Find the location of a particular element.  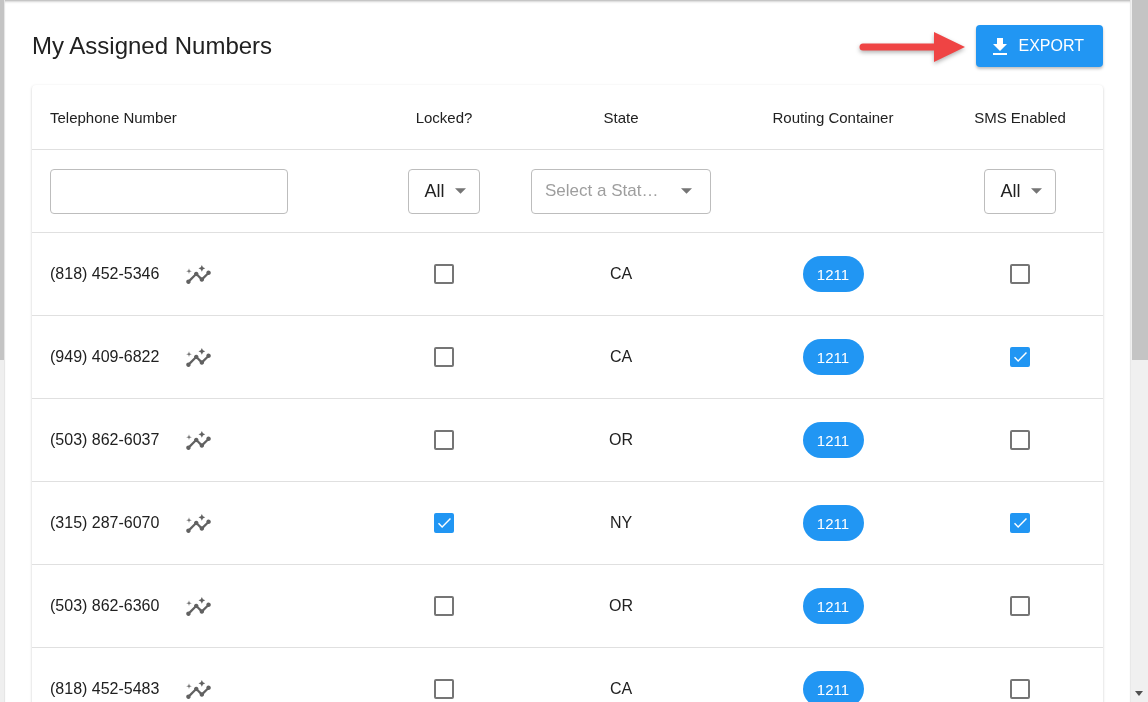

scroll-down-icon is located at coordinates (1139, 693).